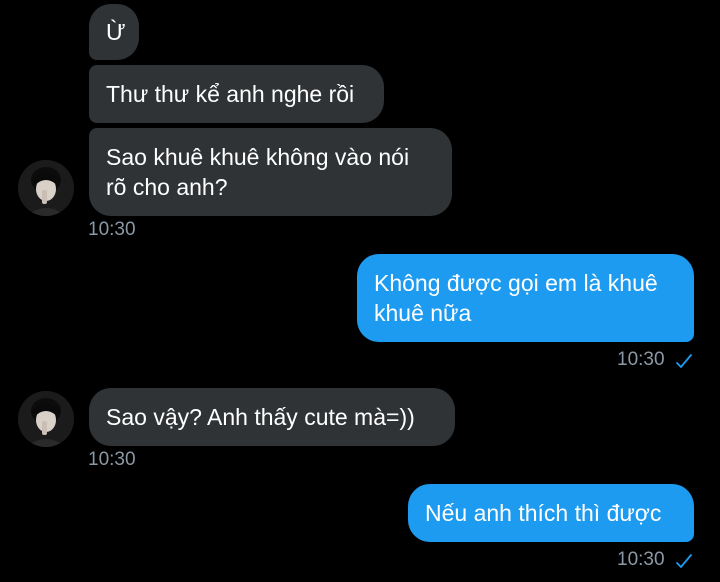  I want to click on message-bubble-incoming: Sao vậy? Anh thấy cute mà=)), so click(272, 417).